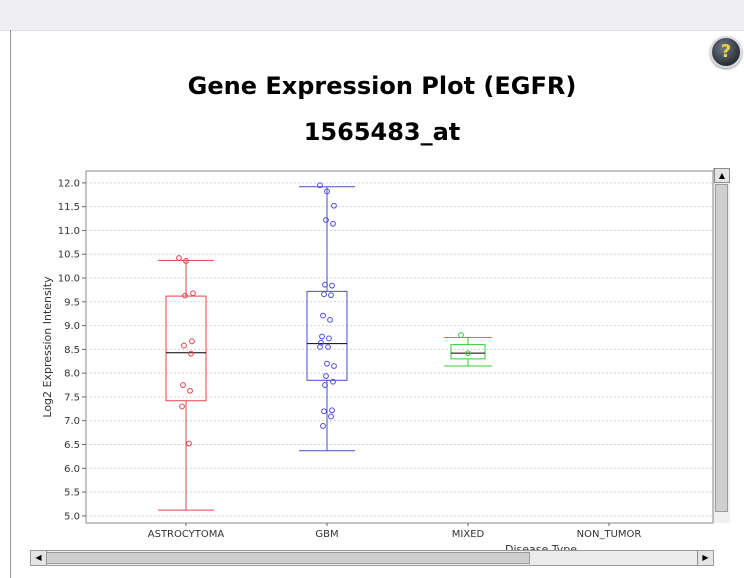  What do you see at coordinates (72, 397) in the screenshot?
I see `y-tick-label: 7.5` at bounding box center [72, 397].